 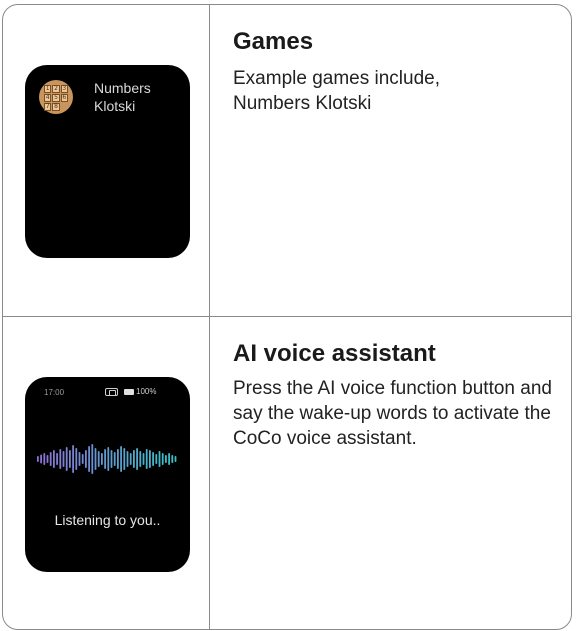 What do you see at coordinates (115, 106) in the screenshot?
I see `app-name-line: Klotski` at bounding box center [115, 106].